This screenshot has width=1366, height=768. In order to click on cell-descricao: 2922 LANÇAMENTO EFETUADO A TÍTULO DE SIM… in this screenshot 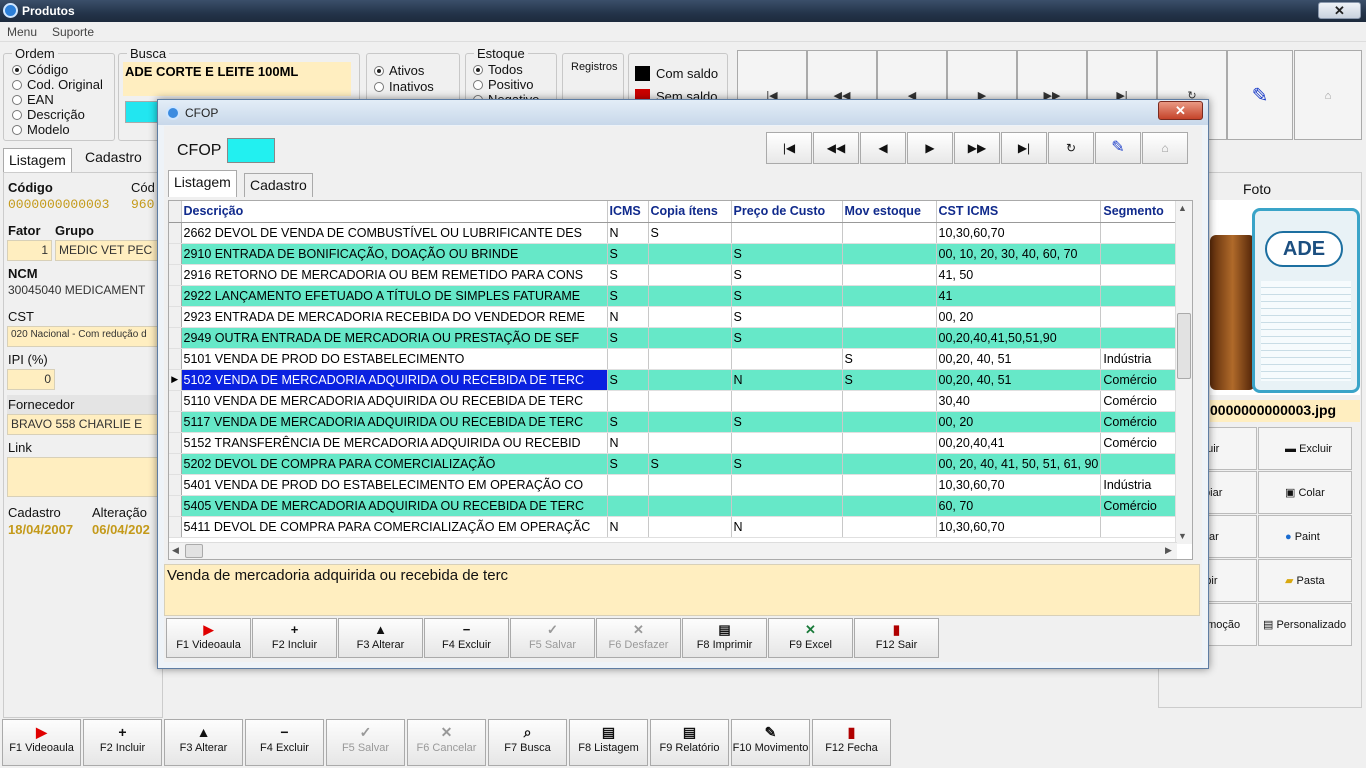, I will do `click(394, 296)`.